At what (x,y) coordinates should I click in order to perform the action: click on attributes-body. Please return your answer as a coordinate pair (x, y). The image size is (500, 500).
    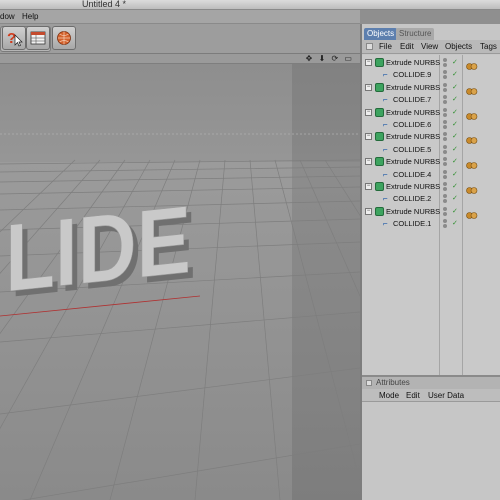
    Looking at the image, I should click on (431, 451).